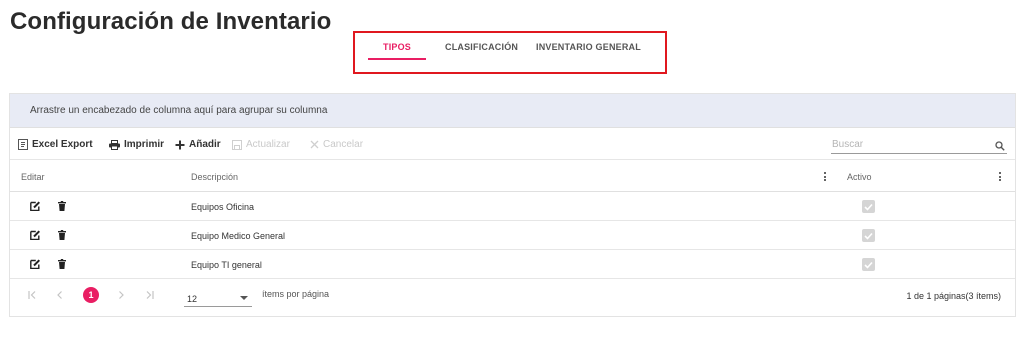 This screenshot has width=1024, height=337. What do you see at coordinates (144, 144) in the screenshot?
I see `print-label: Imprimir` at bounding box center [144, 144].